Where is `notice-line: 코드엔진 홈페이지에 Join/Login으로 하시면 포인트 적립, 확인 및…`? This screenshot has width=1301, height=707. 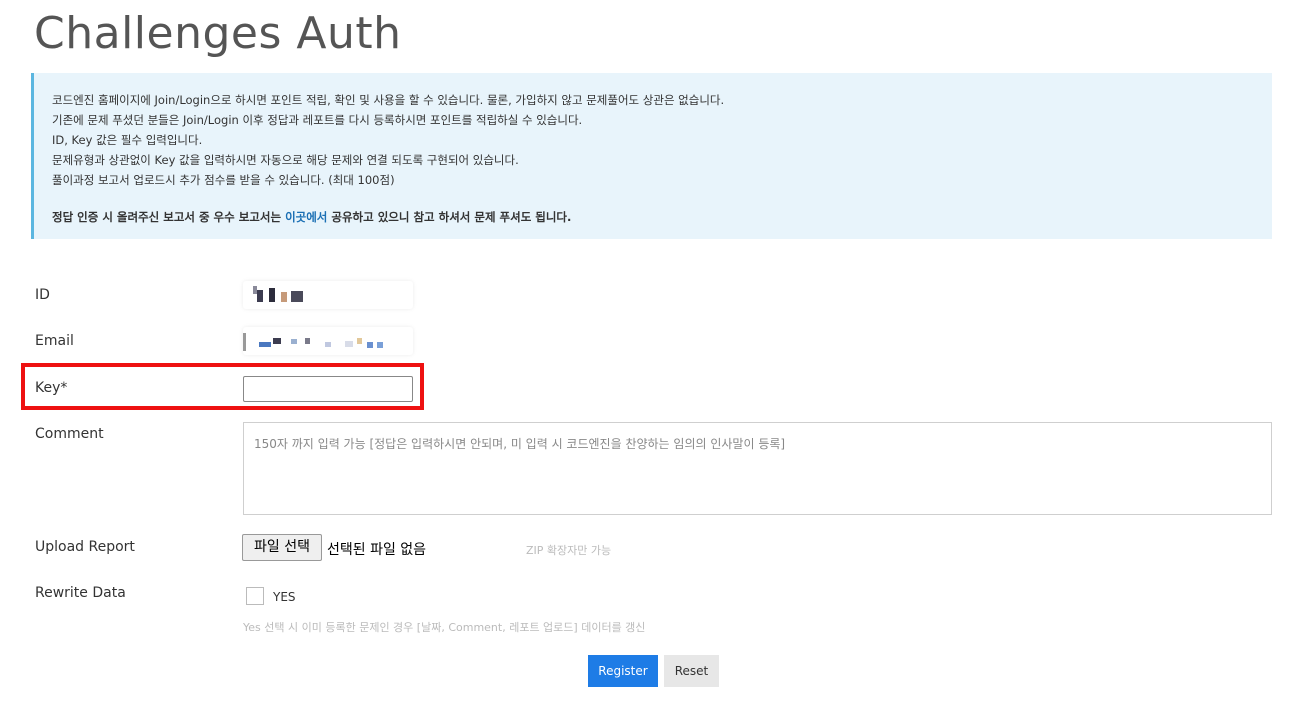
notice-line: 코드엔진 홈페이지에 Join/Login으로 하시면 포인트 적립, 확인 및… is located at coordinates (388, 100).